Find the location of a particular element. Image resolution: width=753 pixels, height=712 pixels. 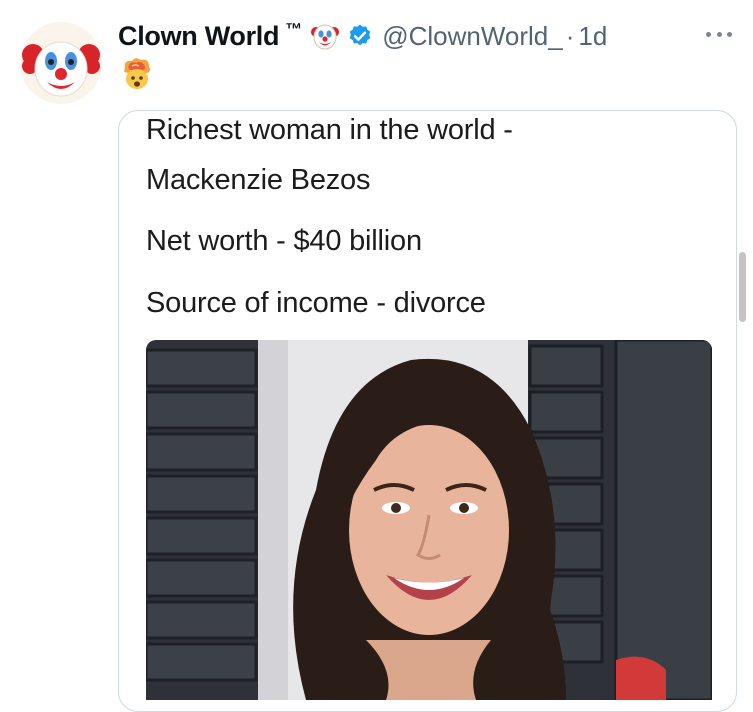

display-name: Clown World is located at coordinates (198, 36).